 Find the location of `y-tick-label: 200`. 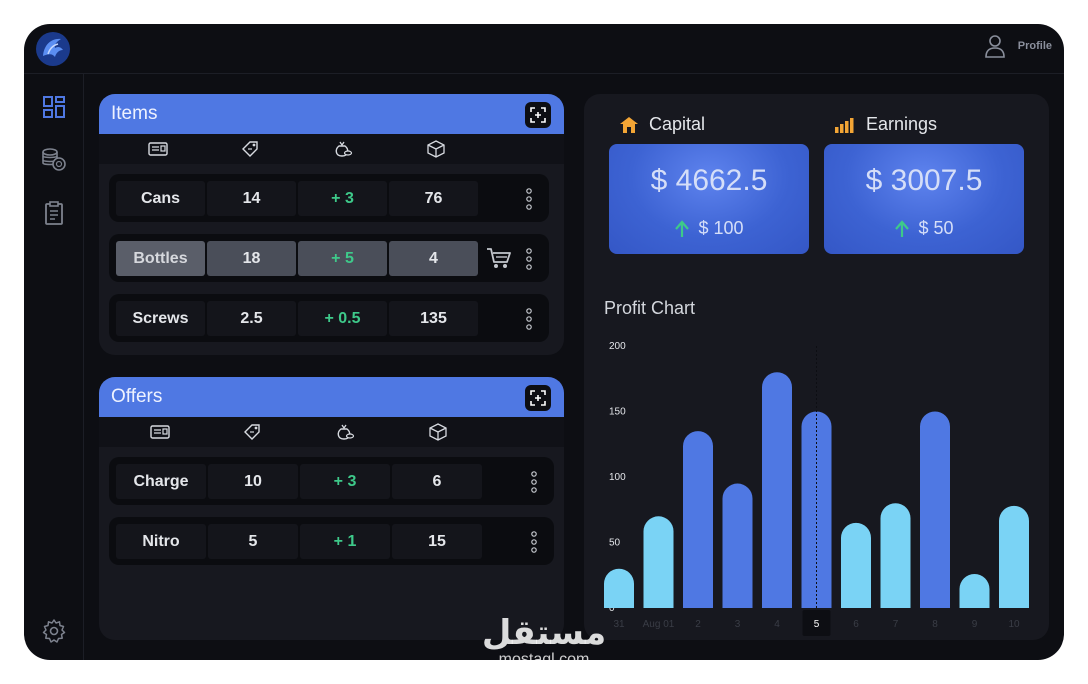

y-tick-label: 200 is located at coordinates (617, 346).